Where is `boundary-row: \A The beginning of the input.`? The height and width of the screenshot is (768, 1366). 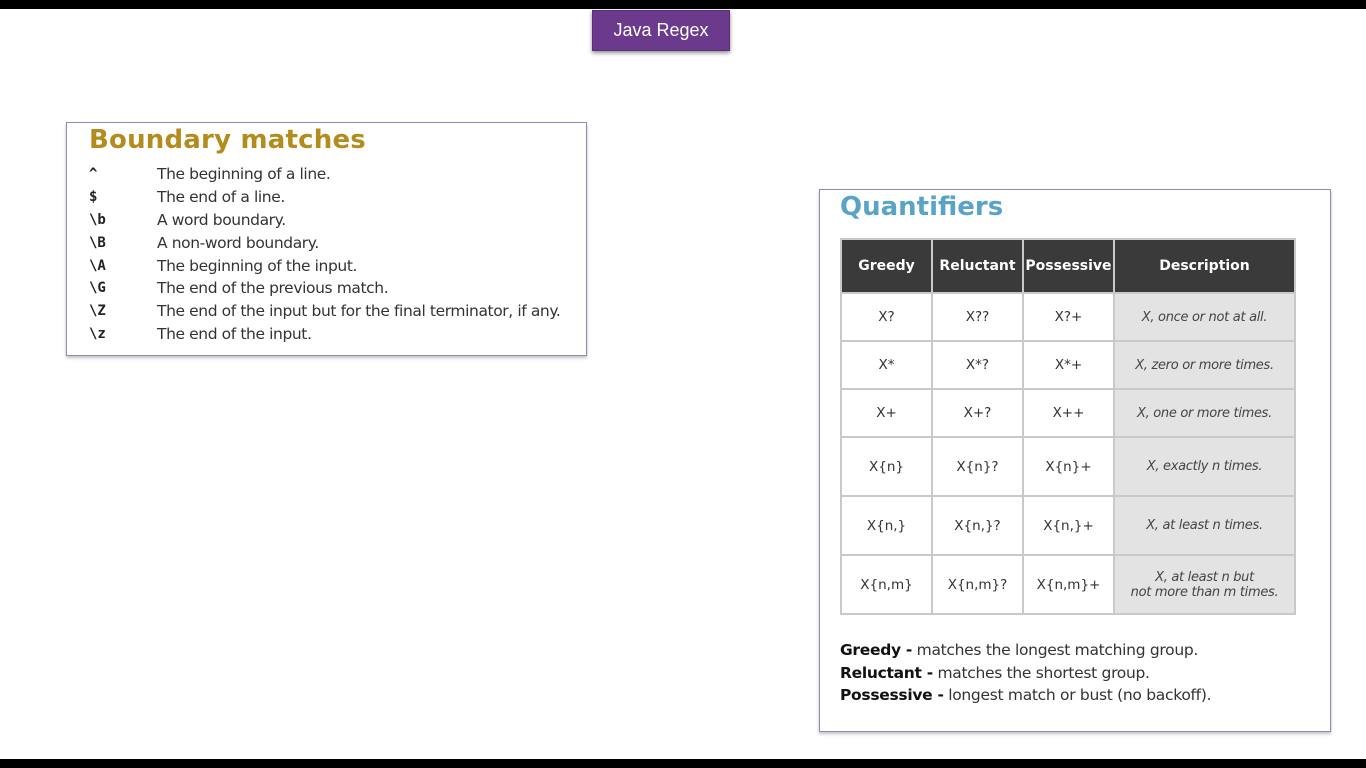 boundary-row: \A The beginning of the input. is located at coordinates (332, 265).